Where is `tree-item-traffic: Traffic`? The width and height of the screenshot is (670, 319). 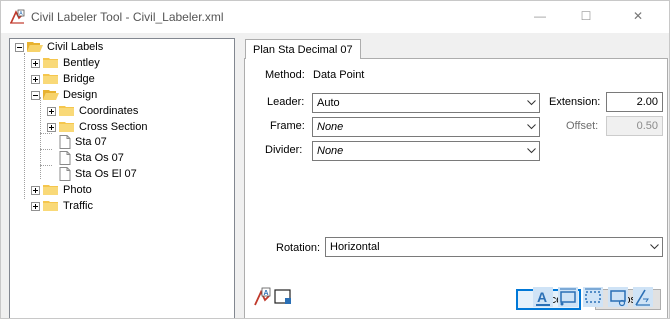
tree-item-traffic: Traffic is located at coordinates (62, 206).